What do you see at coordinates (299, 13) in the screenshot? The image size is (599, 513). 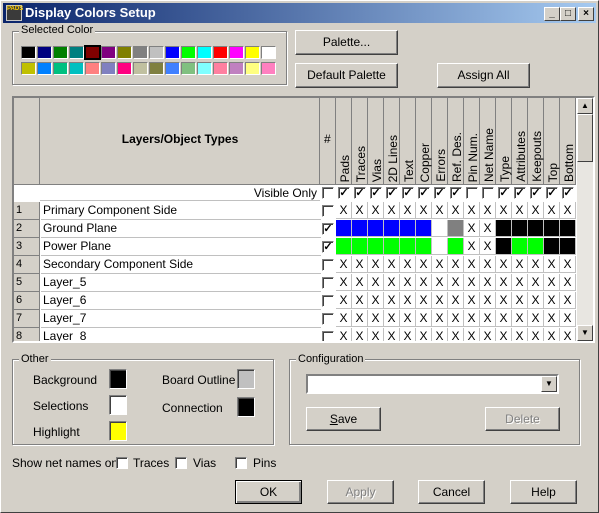 I see `title-bar: PADS Display Colors Setup _ □ ×` at bounding box center [299, 13].